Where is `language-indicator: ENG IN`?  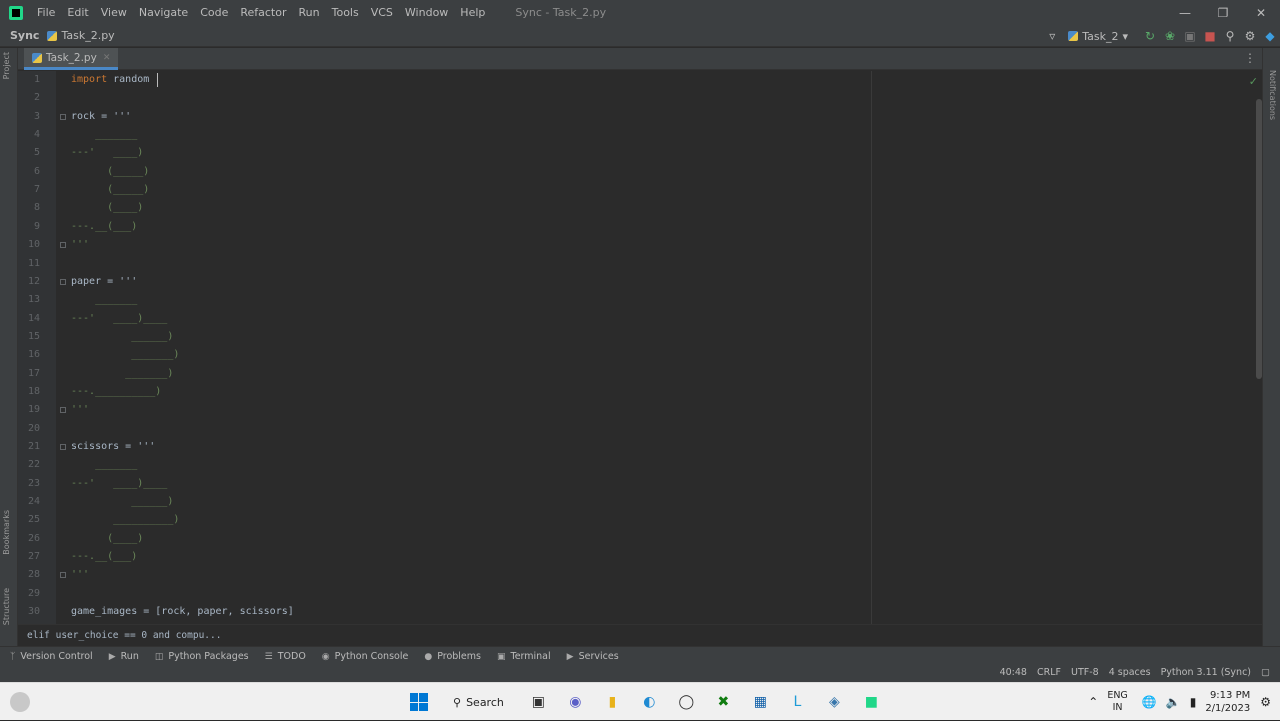
language-indicator: ENG IN is located at coordinates (1117, 702).